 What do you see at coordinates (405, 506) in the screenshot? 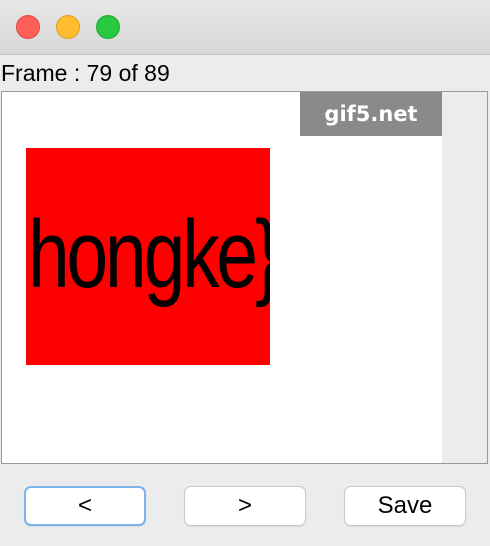
I see `save-button: Save` at bounding box center [405, 506].